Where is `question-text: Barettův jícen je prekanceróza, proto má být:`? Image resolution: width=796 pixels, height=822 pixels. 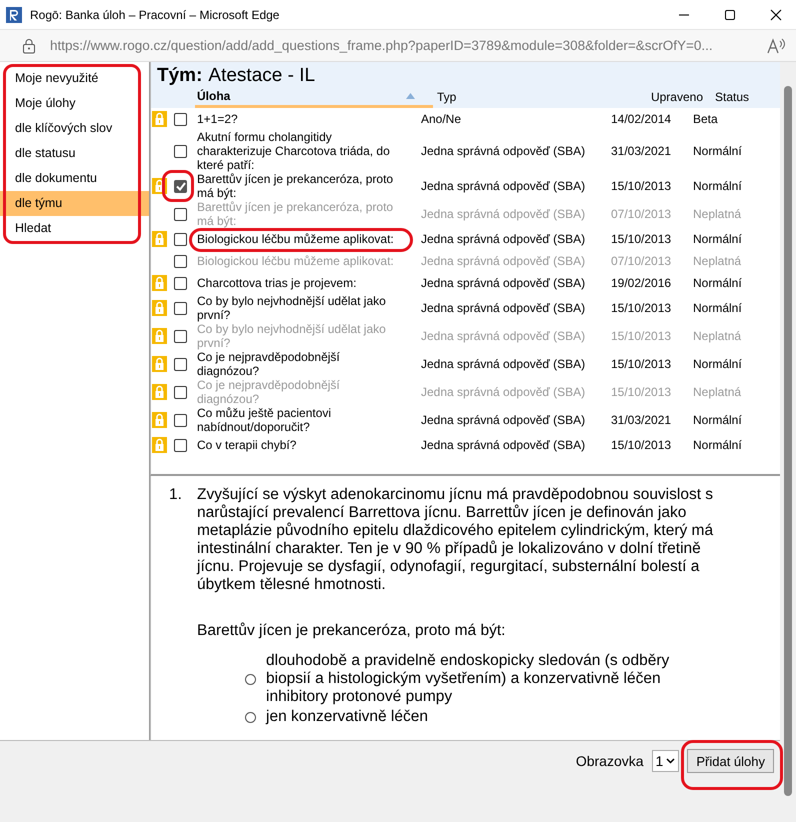 question-text: Barettův jícen je prekanceróza, proto má být: is located at coordinates (351, 631).